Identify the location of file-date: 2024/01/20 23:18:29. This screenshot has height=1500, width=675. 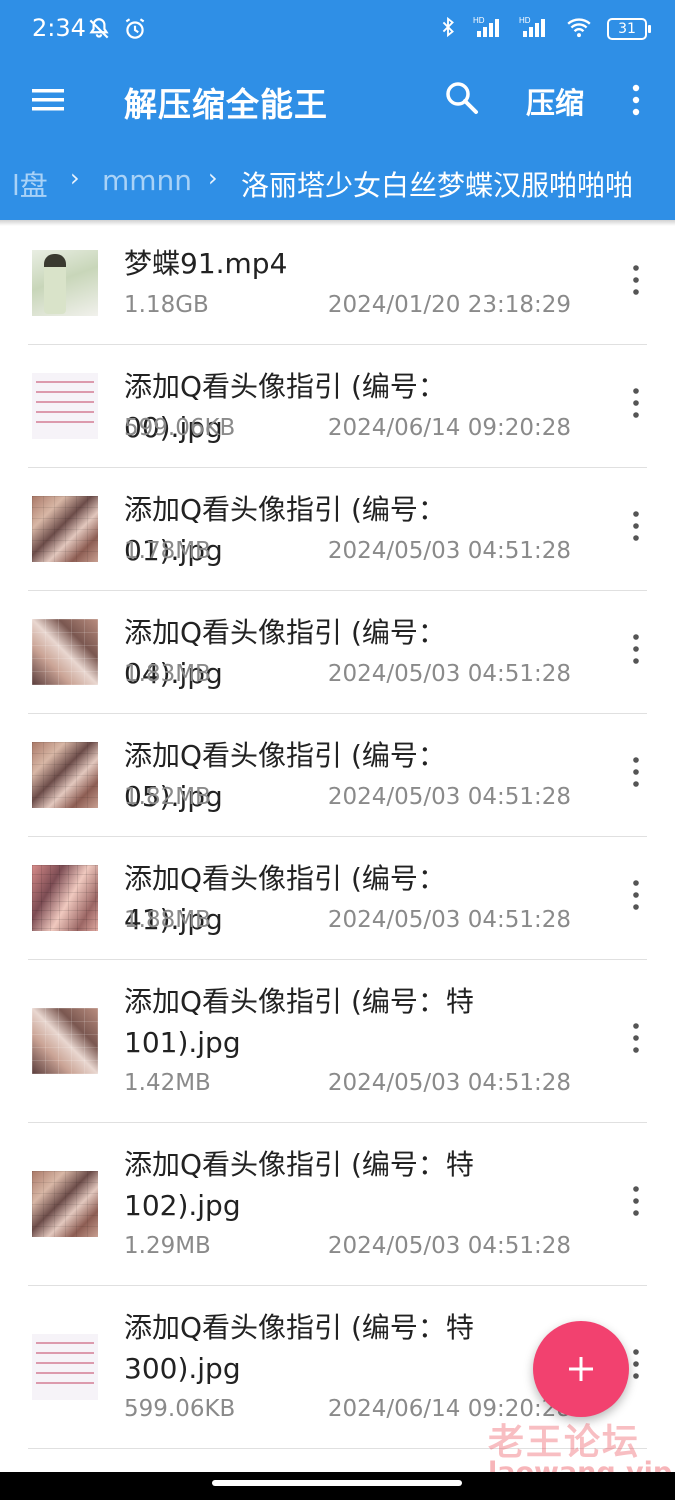
(449, 305).